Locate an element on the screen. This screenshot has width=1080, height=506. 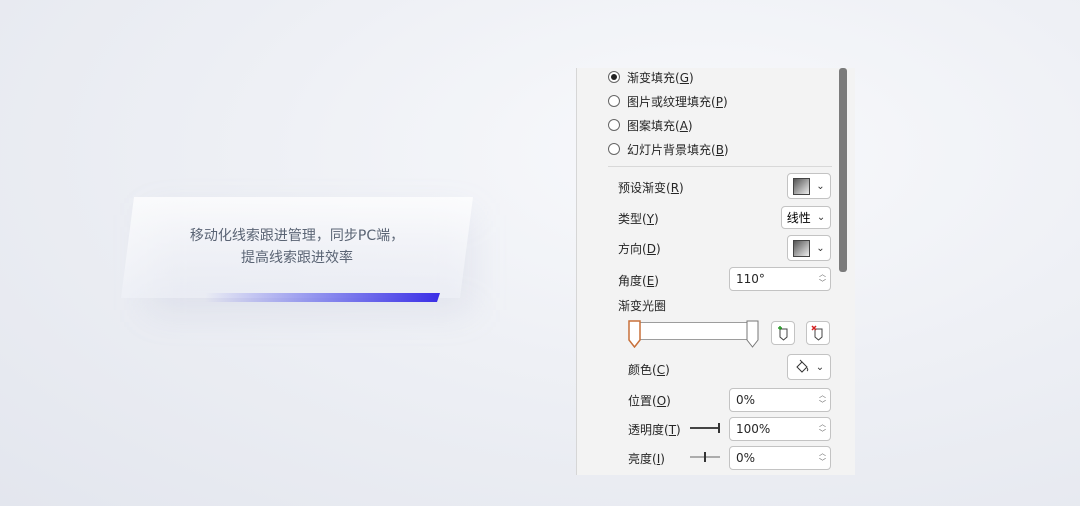
feature-card-text: 移动化线索跟进管理，同步PC端， 提高线索跟进效率 is located at coordinates (297, 247).